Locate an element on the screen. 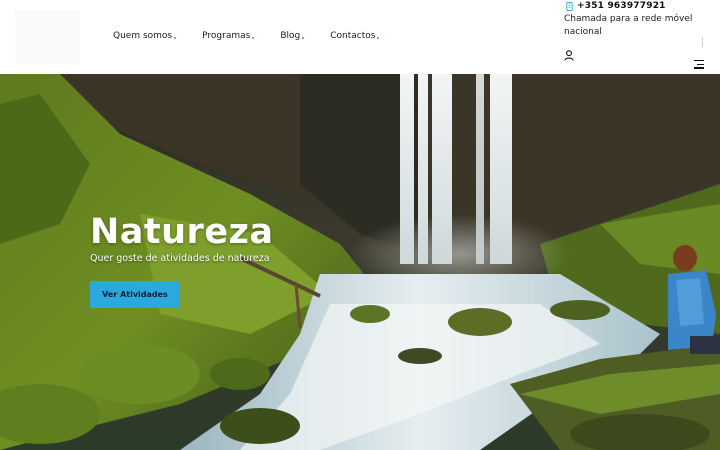  nav-item-label: Quem somos is located at coordinates (143, 36).